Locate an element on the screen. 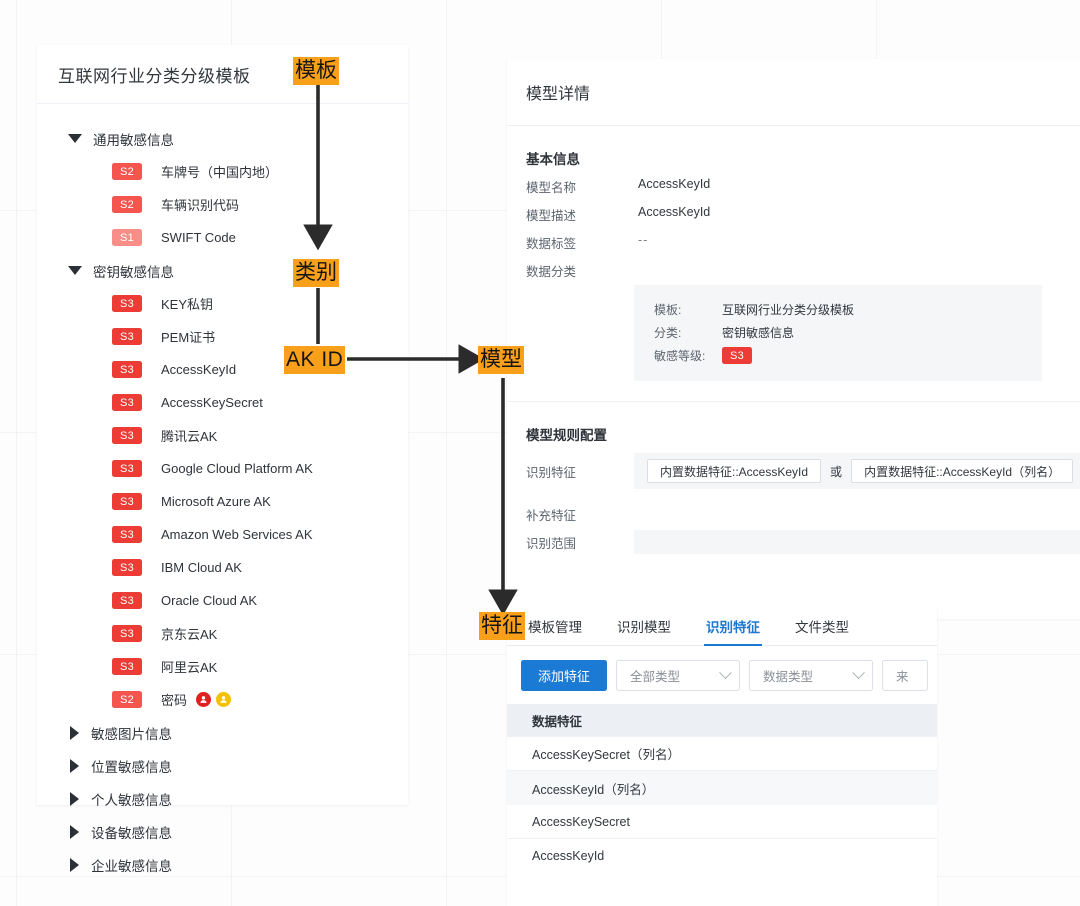  tree-item-label: Amazon Web Services AK is located at coordinates (237, 534).